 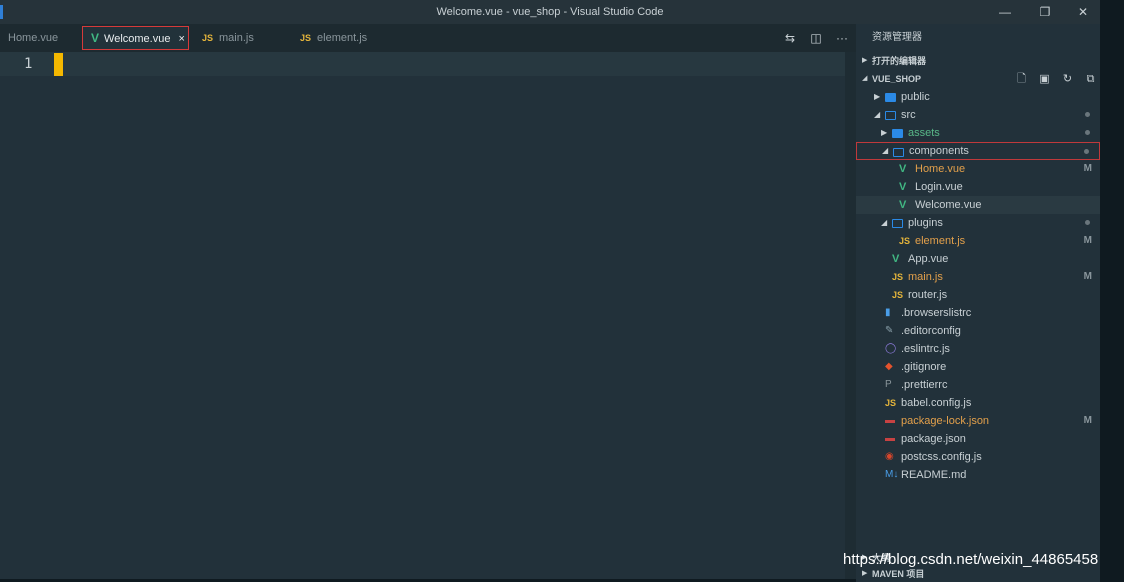 What do you see at coordinates (1005, 12) in the screenshot?
I see `minimize-button: —` at bounding box center [1005, 12].